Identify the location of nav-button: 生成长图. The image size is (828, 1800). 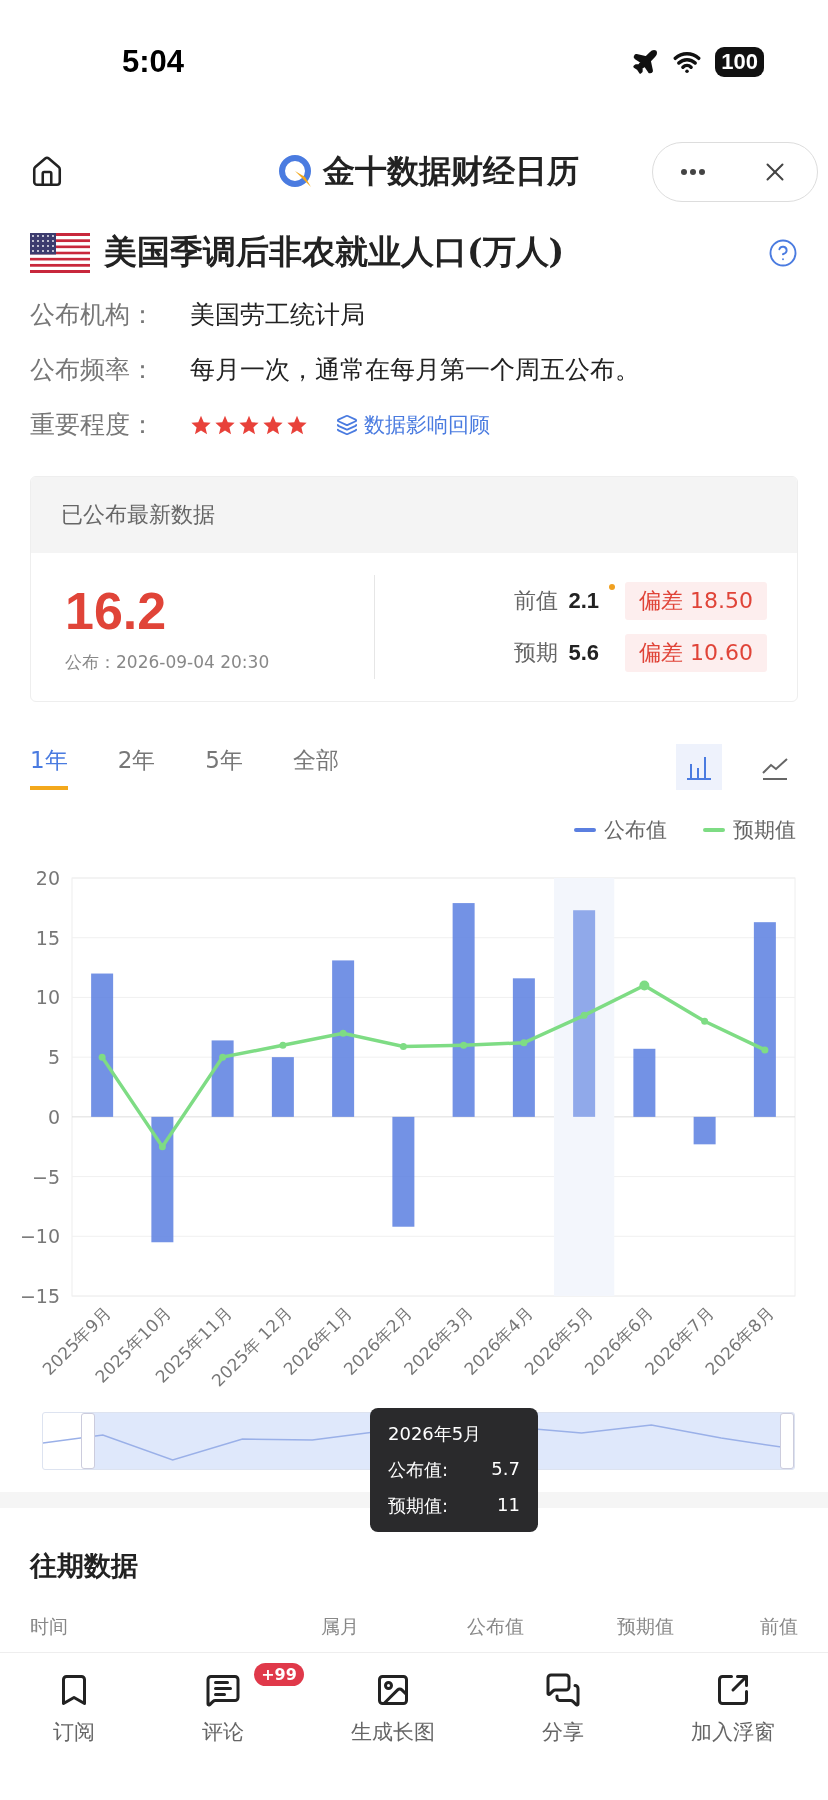
(393, 1716).